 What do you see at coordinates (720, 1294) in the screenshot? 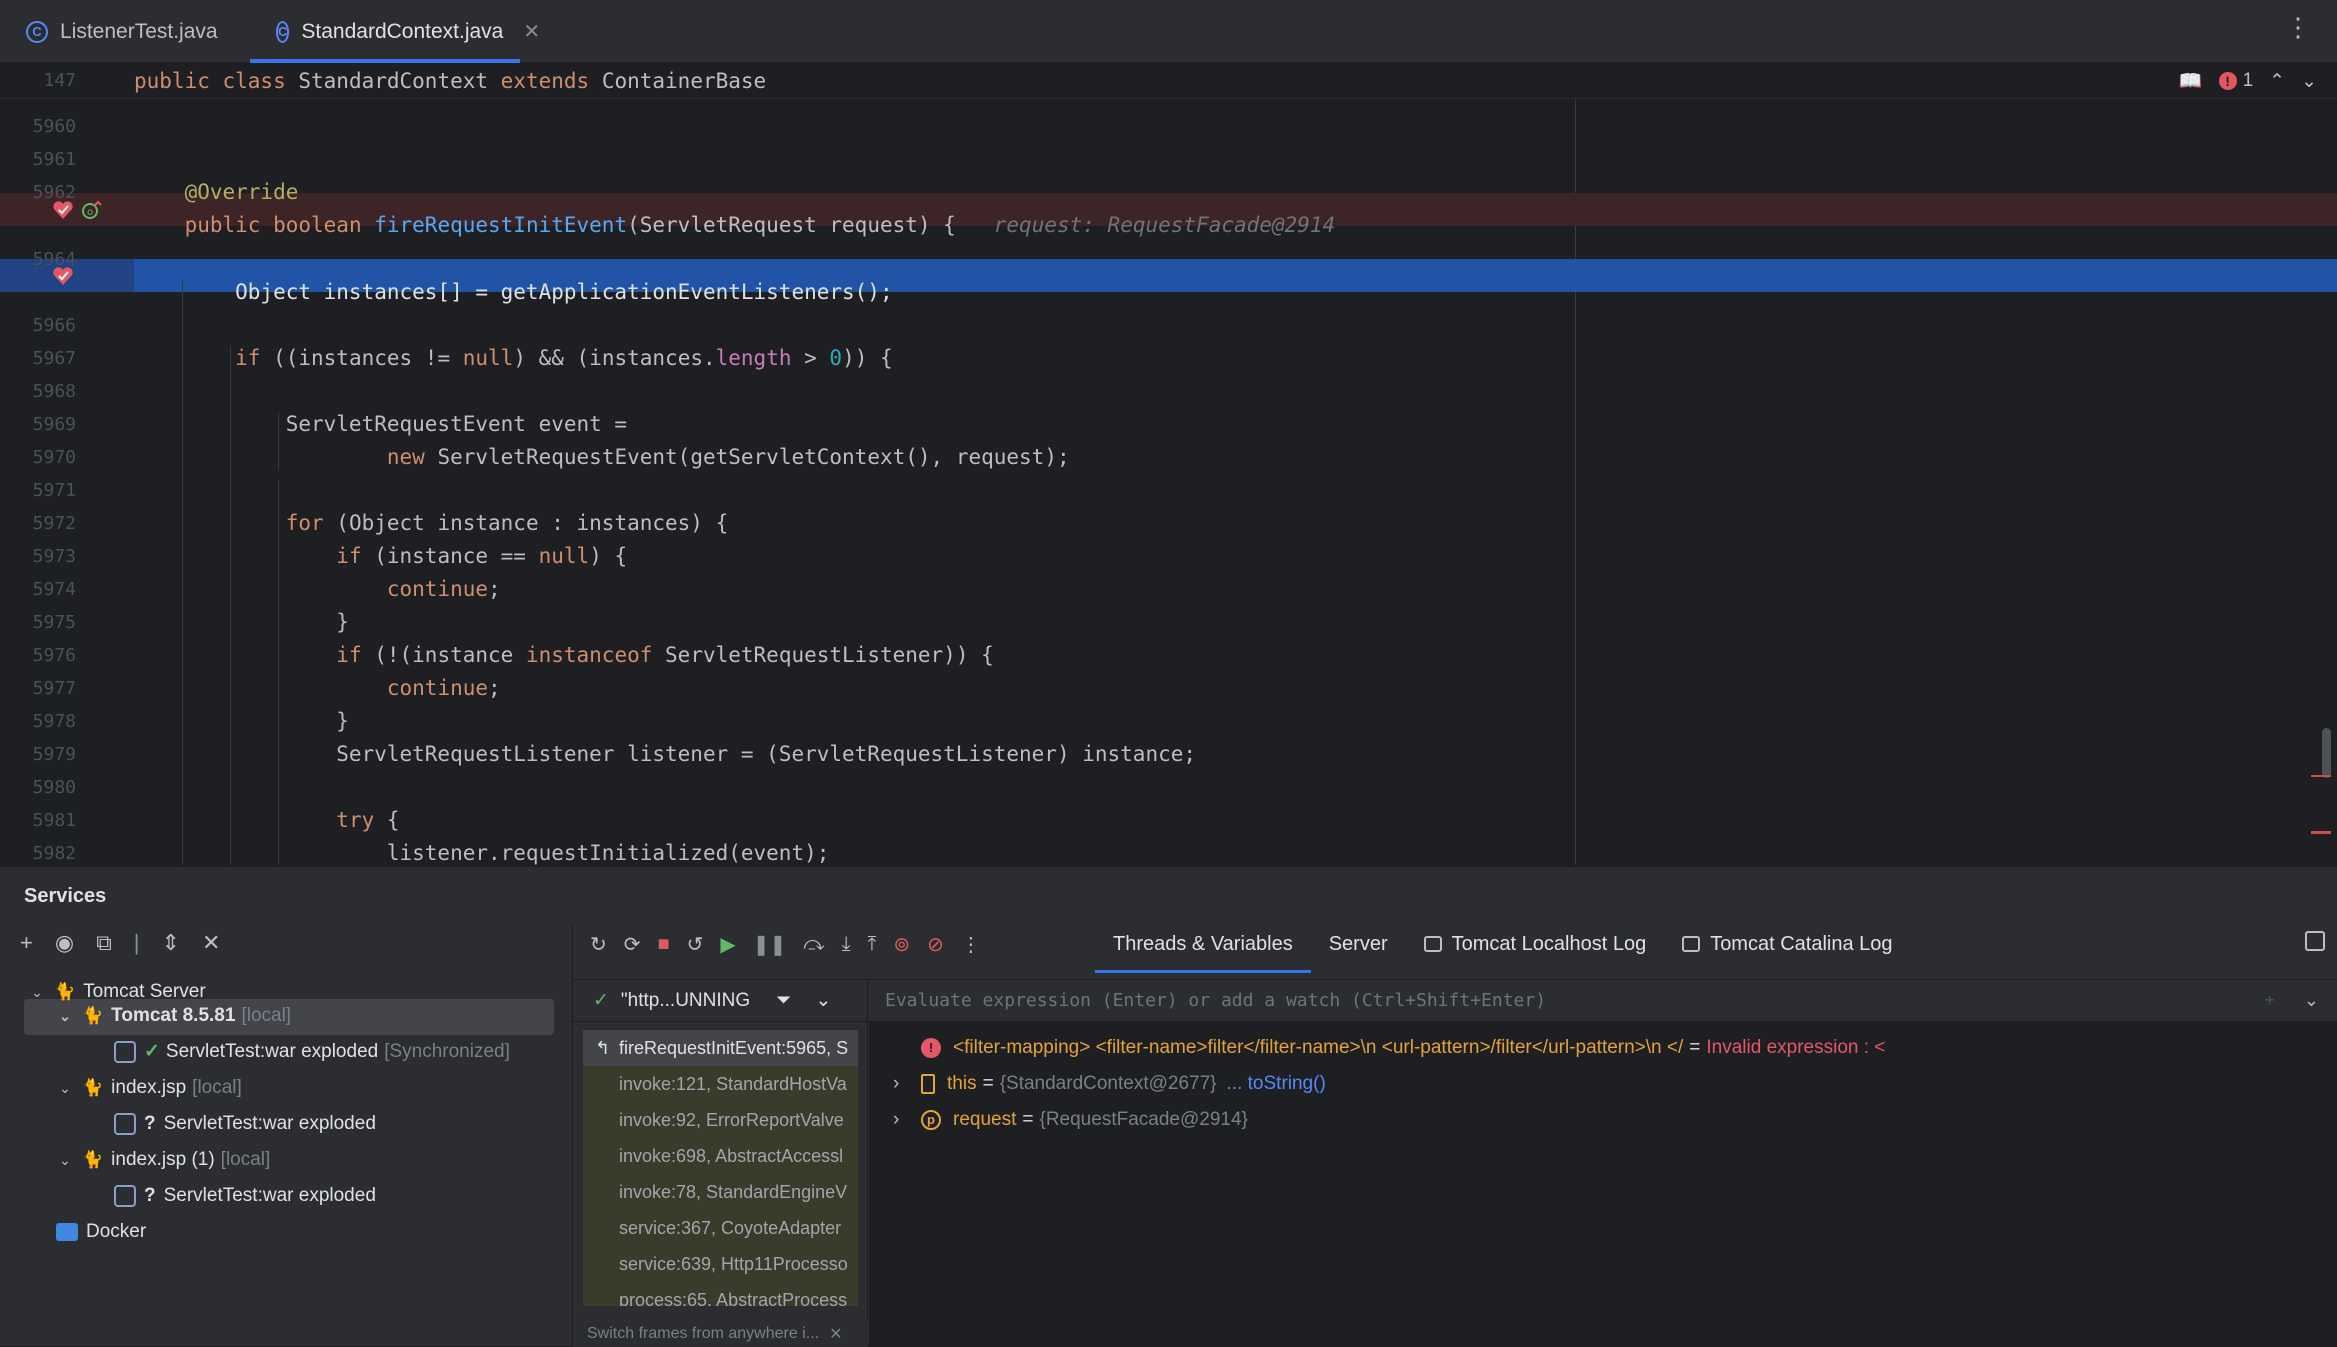
I see `stack-frame: process:65, AbstractProcess` at bounding box center [720, 1294].